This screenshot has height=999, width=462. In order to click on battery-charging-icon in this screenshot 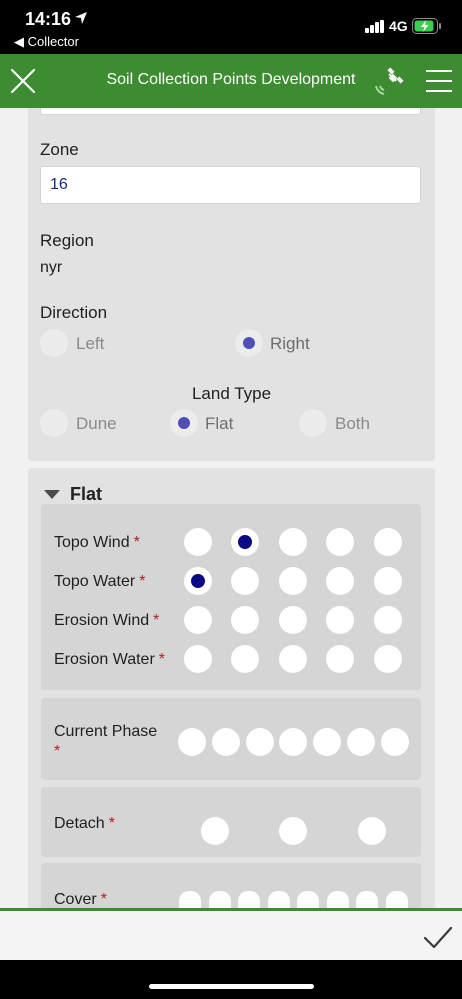, I will do `click(426, 26)`.